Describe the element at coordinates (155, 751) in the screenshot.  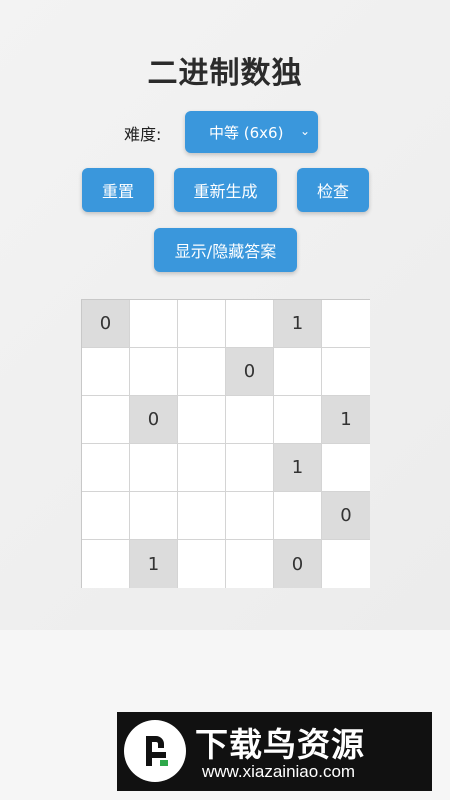
I see `bird-logo-icon` at that location.